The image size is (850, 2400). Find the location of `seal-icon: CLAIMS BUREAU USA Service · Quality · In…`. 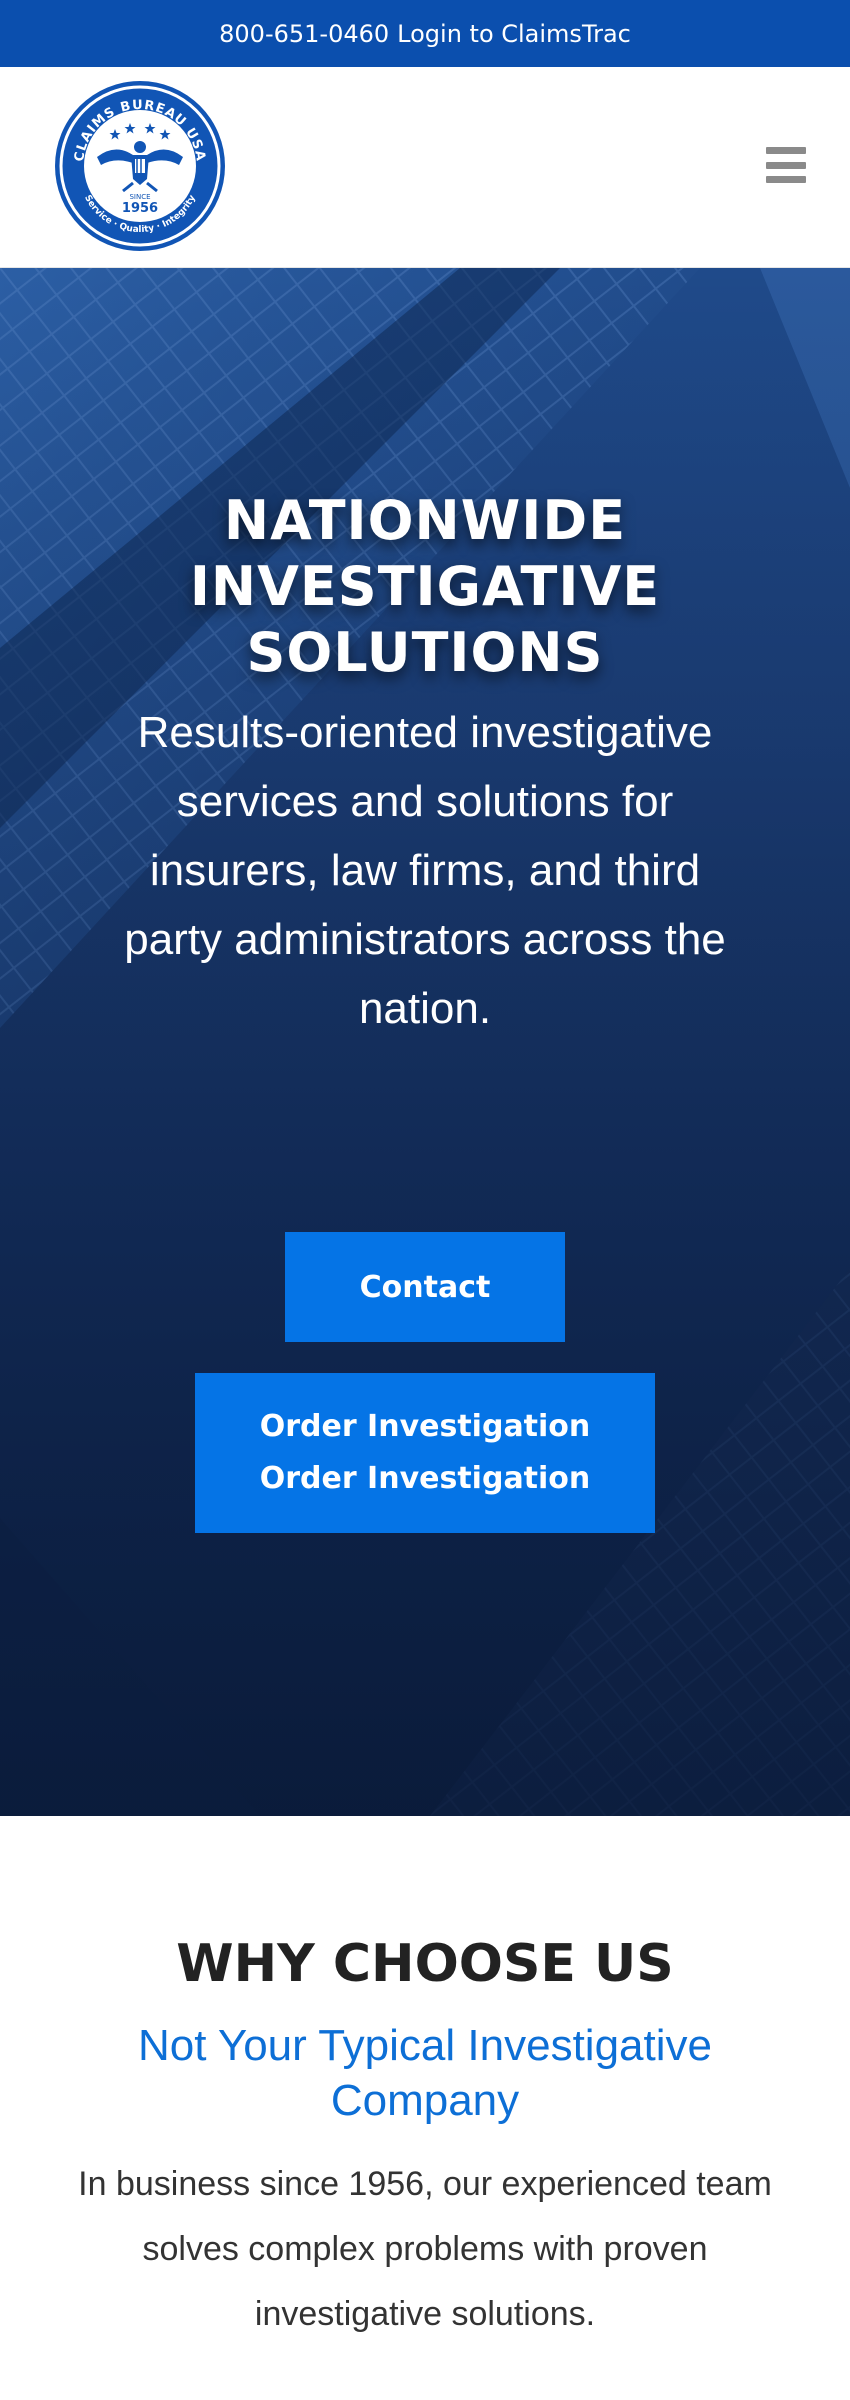

seal-icon: CLAIMS BUREAU USA Service · Quality · In… is located at coordinates (140, 166).